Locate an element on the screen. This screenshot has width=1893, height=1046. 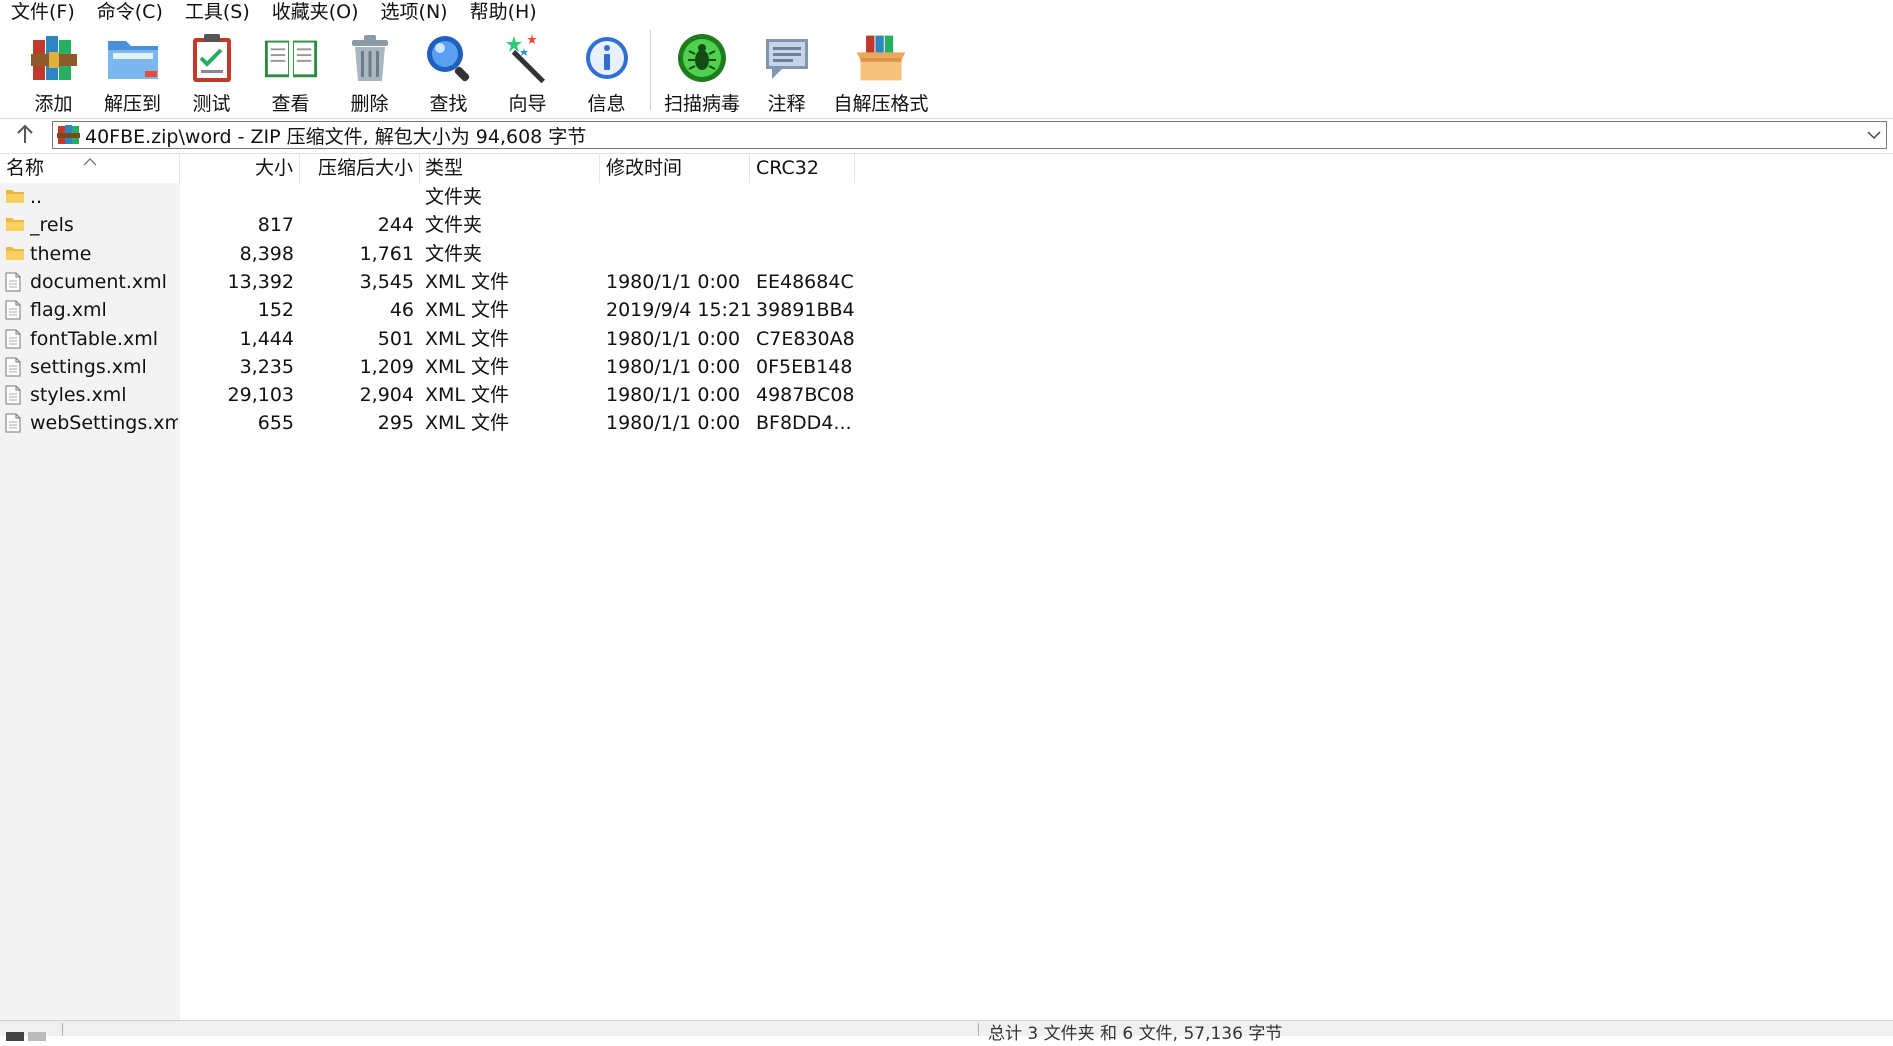
add-label: 添加 is located at coordinates (53, 104).